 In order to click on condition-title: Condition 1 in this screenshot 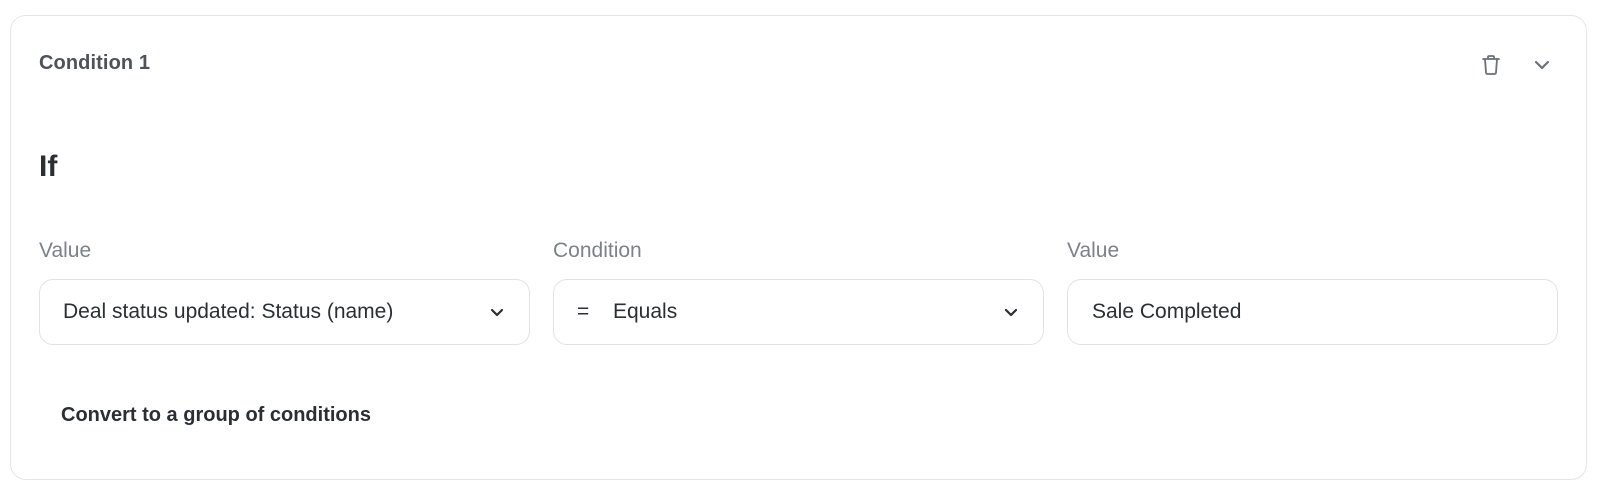, I will do `click(95, 63)`.